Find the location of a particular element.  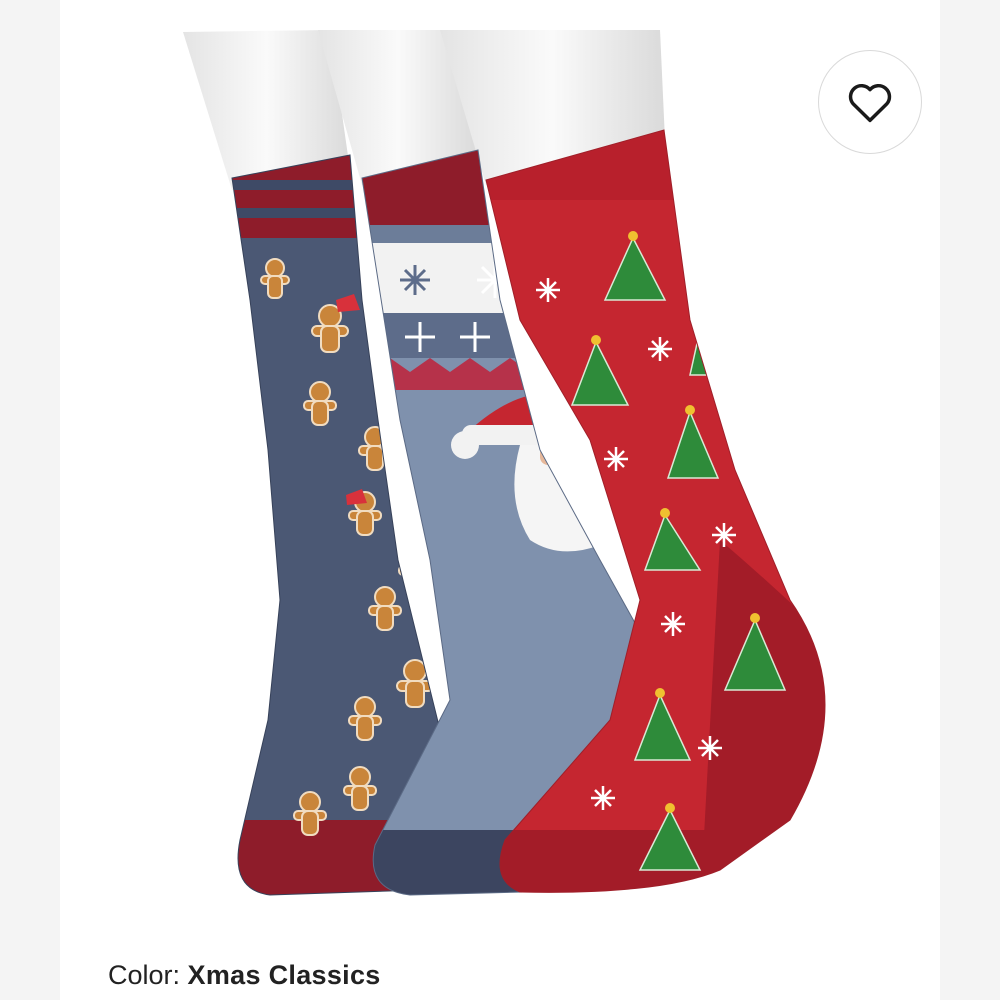

heart-outline-icon is located at coordinates (870, 103).